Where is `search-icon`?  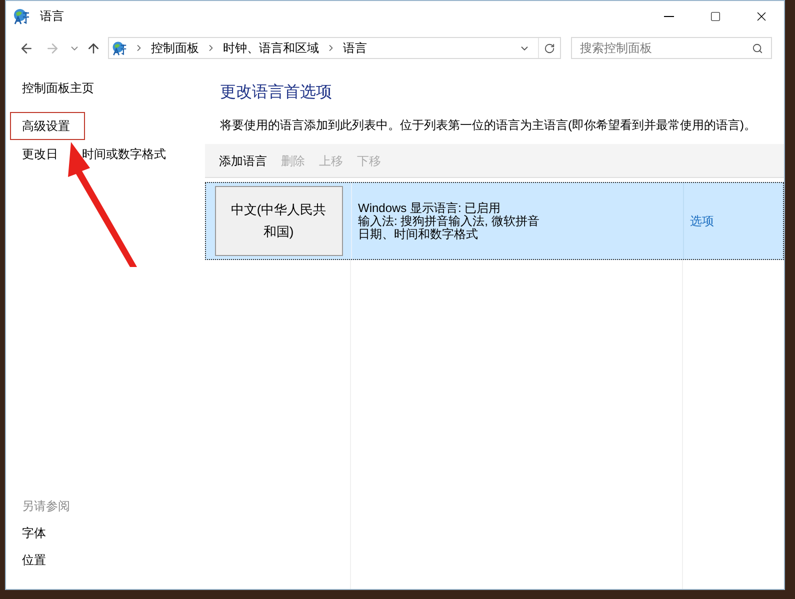
search-icon is located at coordinates (757, 48).